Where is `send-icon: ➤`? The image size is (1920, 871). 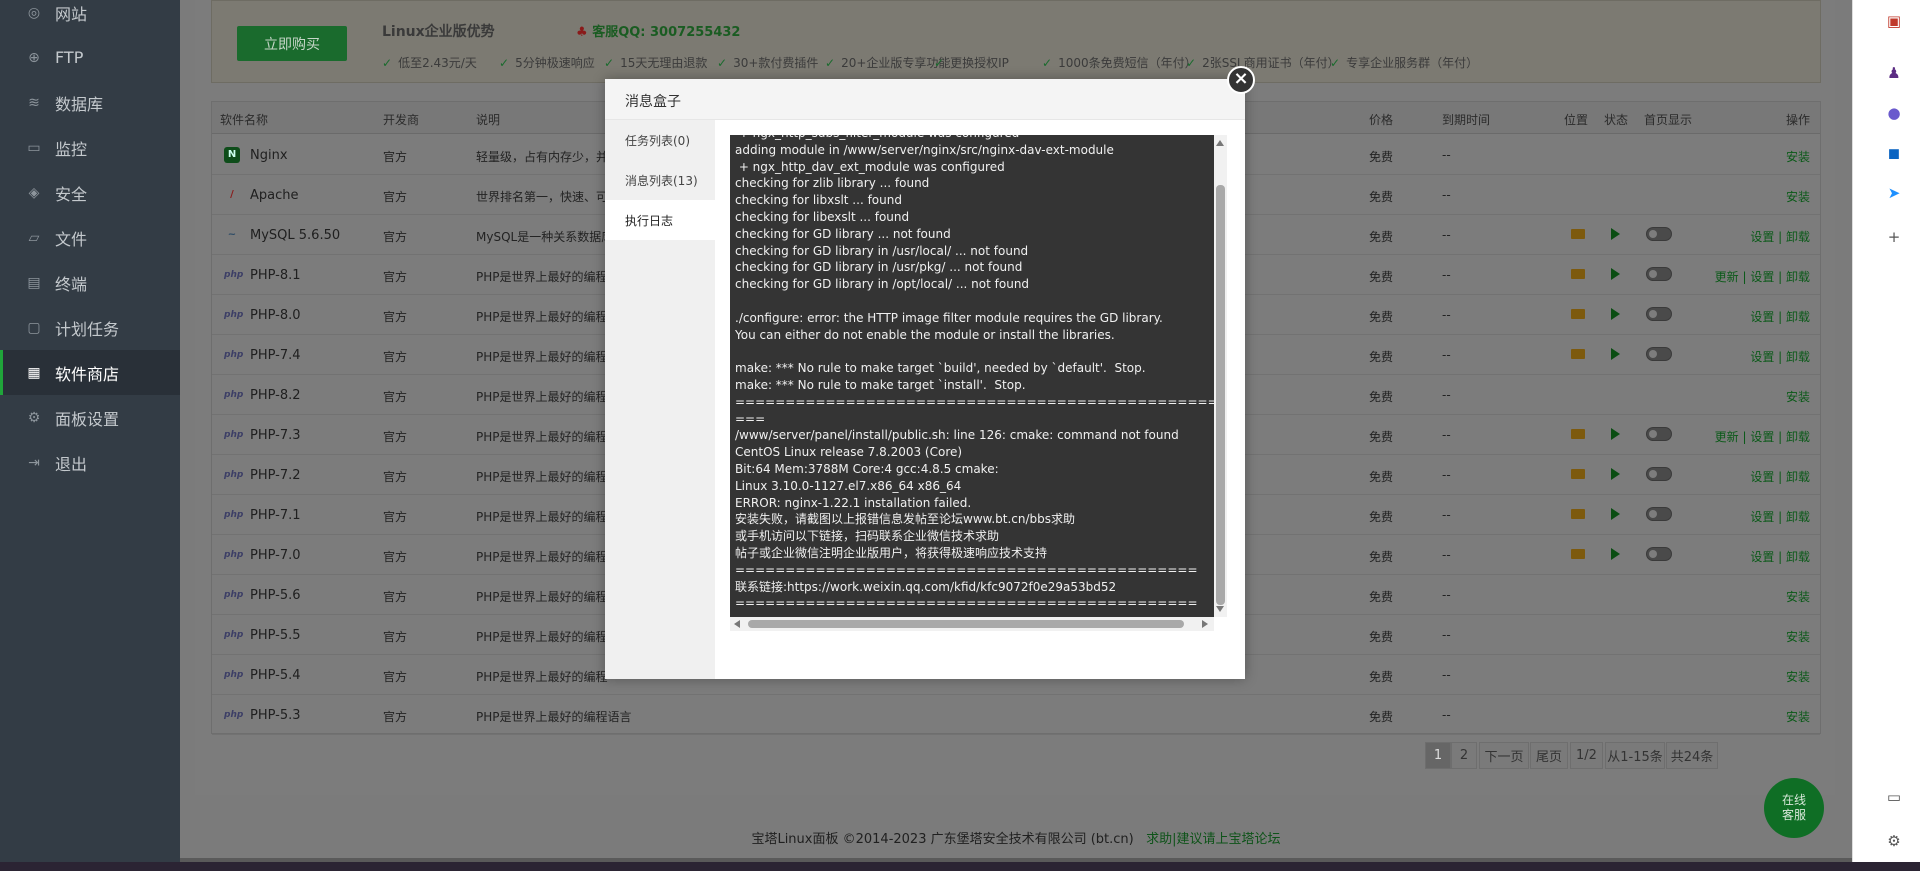 send-icon: ➤ is located at coordinates (1894, 193).